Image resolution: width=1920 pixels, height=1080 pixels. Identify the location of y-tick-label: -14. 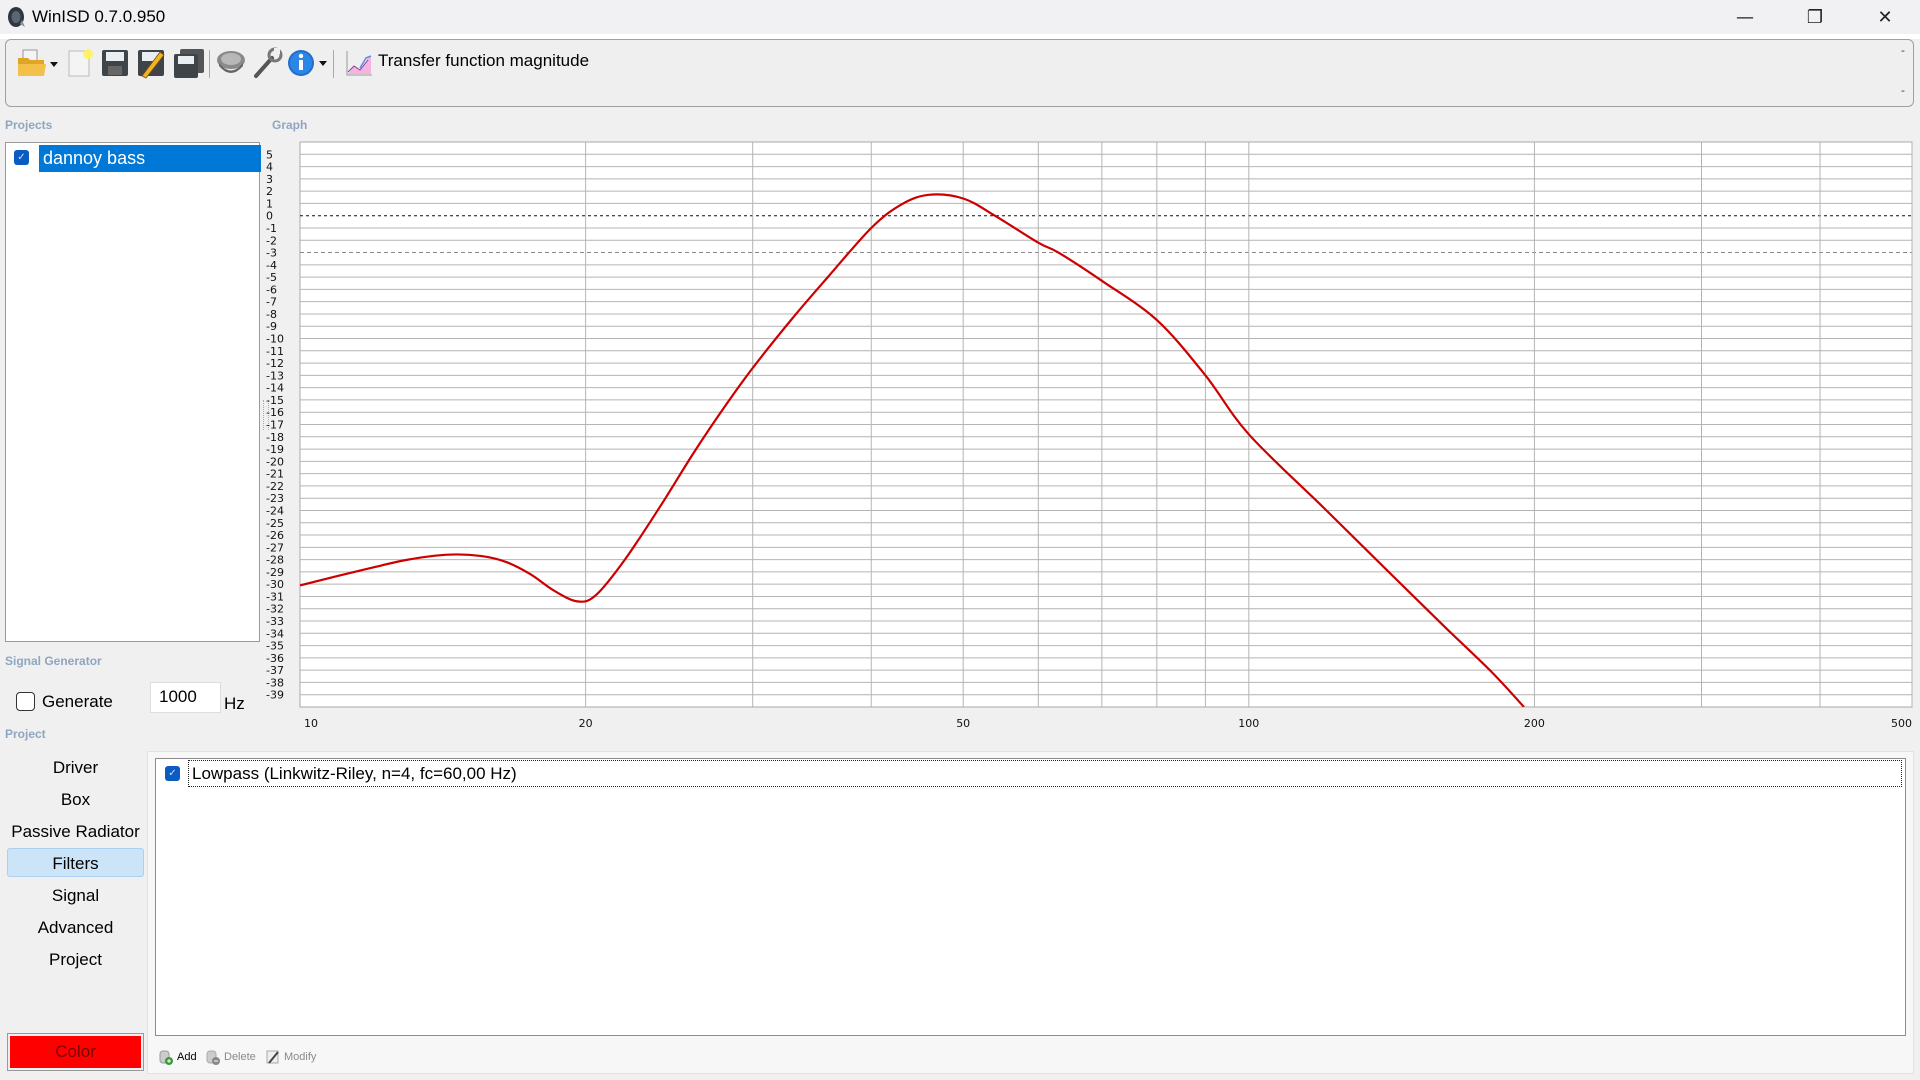
(275, 388).